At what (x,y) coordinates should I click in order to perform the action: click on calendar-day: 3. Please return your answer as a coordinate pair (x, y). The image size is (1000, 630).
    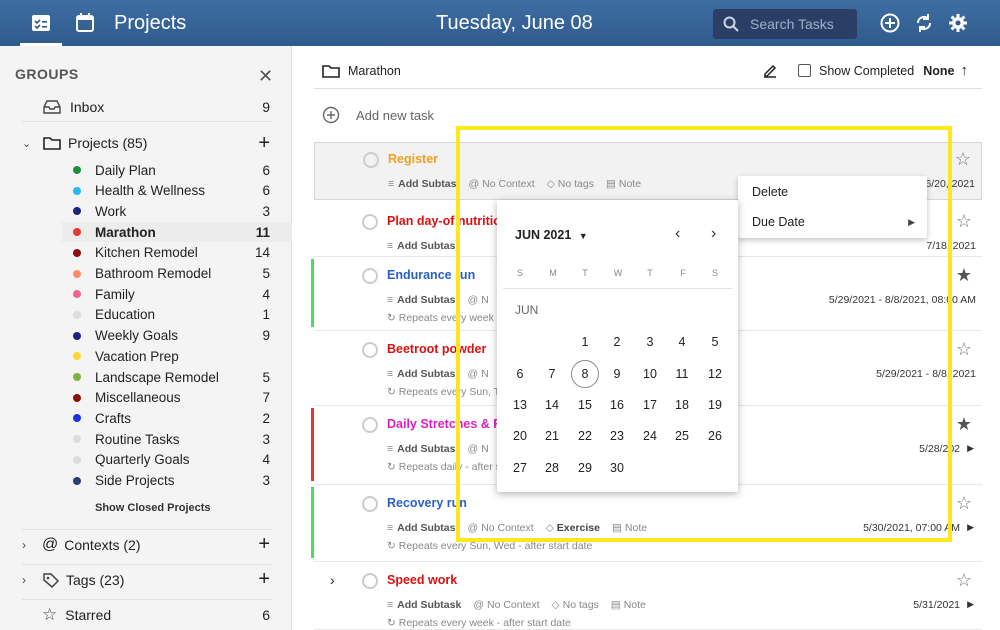
    Looking at the image, I should click on (650, 342).